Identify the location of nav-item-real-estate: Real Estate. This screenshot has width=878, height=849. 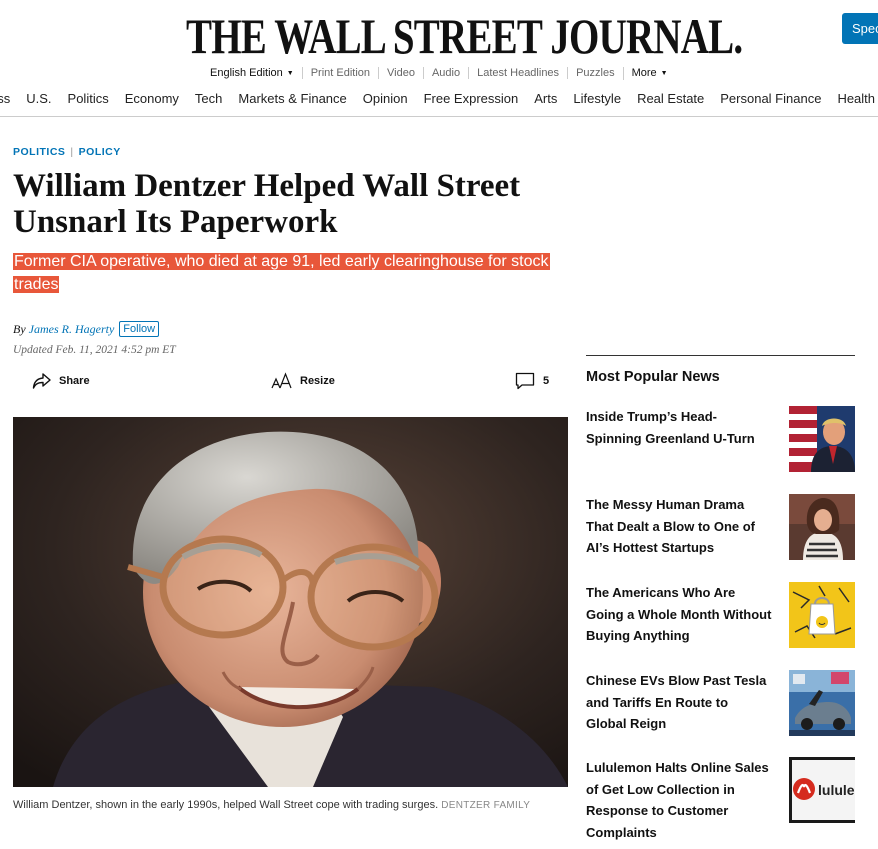
(670, 99).